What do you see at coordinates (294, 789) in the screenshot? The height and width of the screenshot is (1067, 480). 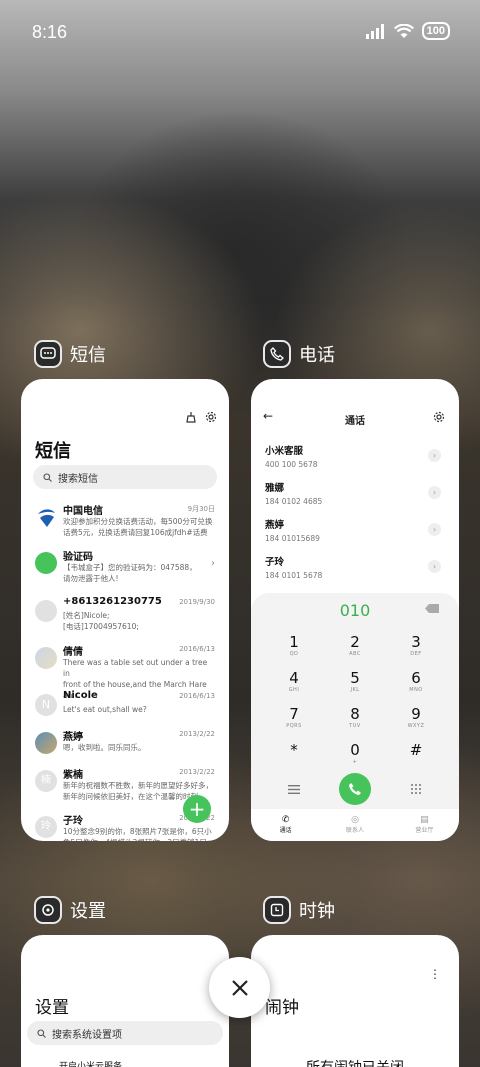 I see `menu-icon` at bounding box center [294, 789].